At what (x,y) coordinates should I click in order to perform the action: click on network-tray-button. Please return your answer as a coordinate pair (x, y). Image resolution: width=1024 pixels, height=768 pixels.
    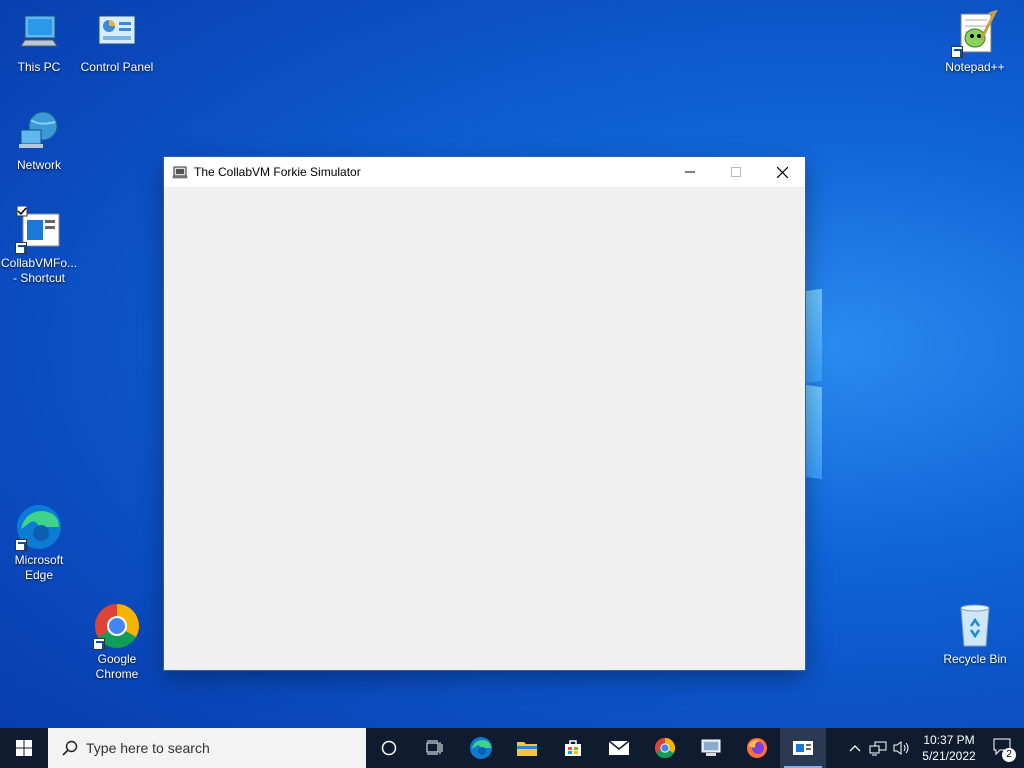
    Looking at the image, I should click on (878, 748).